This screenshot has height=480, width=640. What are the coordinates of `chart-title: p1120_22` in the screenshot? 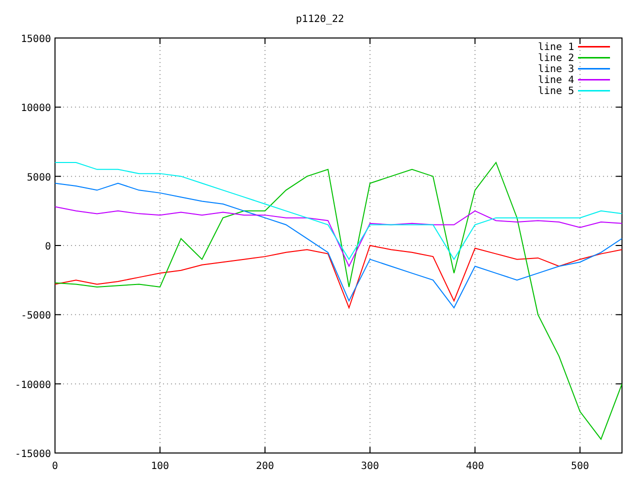 It's located at (320, 19).